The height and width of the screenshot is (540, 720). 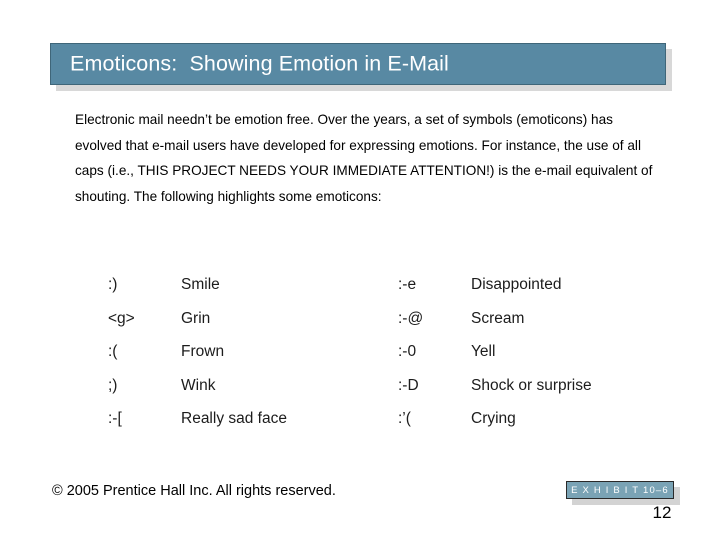 What do you see at coordinates (408, 385) in the screenshot?
I see `emoticon-symbol: :-D` at bounding box center [408, 385].